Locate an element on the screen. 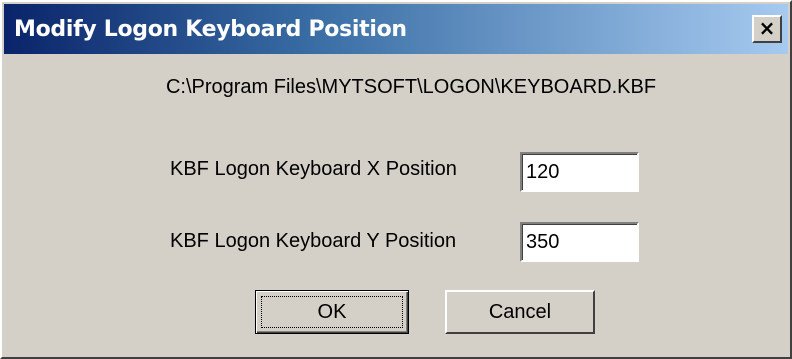 Image resolution: width=792 pixels, height=359 pixels. title-bar: Modify Logon Keyboard Position × is located at coordinates (396, 29).